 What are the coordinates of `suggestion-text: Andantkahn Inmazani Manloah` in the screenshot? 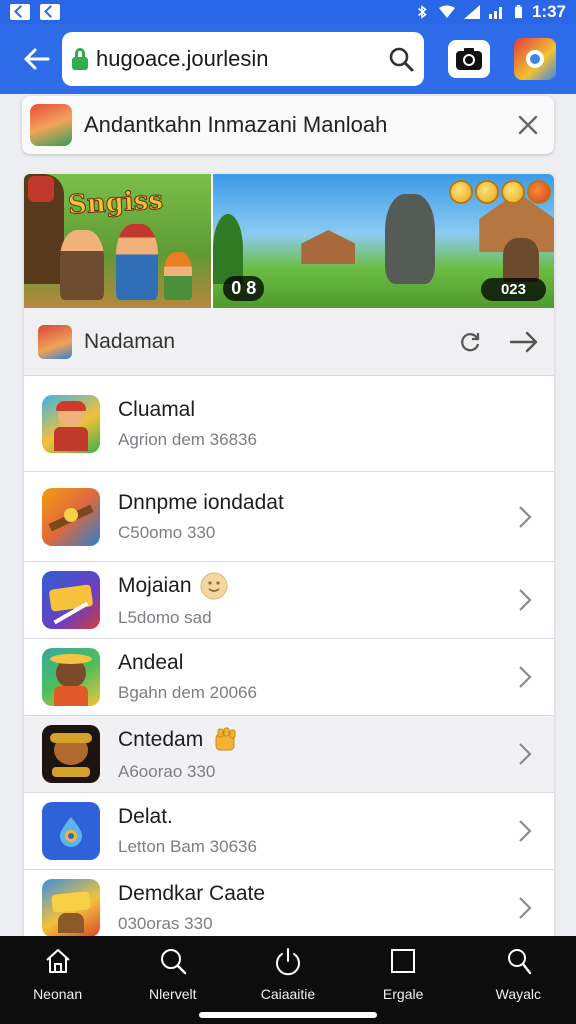 It's located at (236, 124).